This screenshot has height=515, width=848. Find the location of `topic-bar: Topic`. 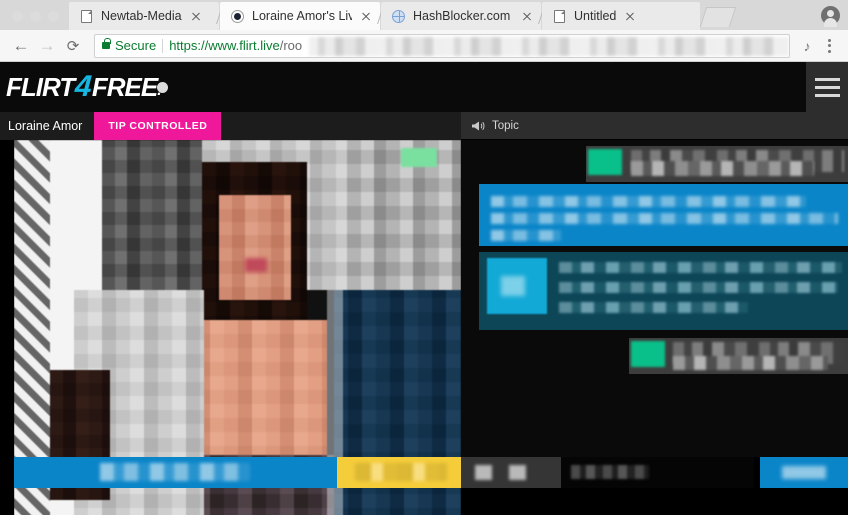

topic-bar: Topic is located at coordinates (654, 126).